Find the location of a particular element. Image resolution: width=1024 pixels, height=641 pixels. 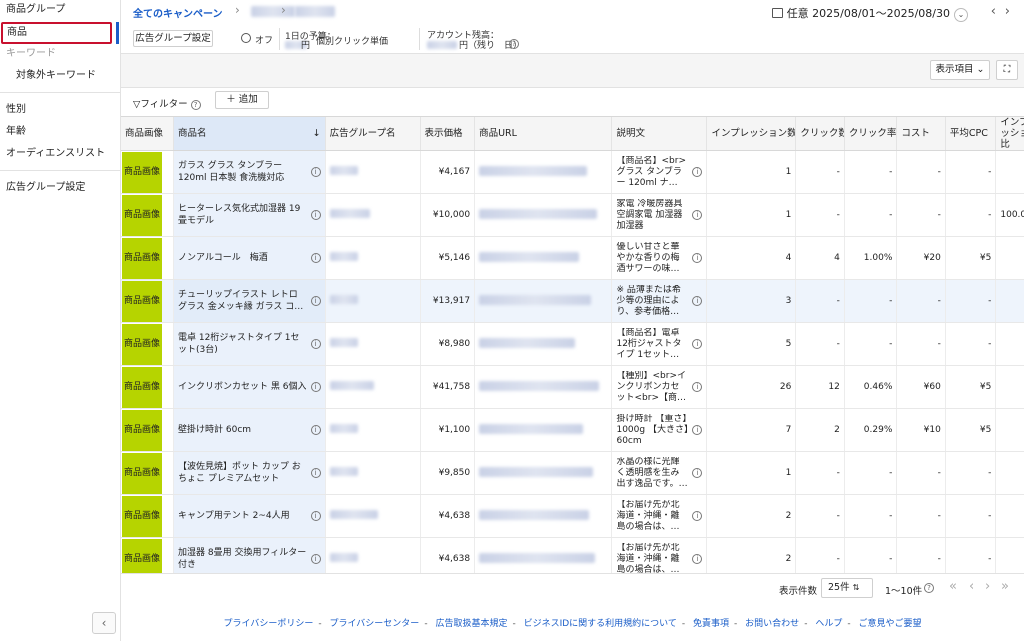

product-name: 加湿器 8畳用 交換用フィルター付き is located at coordinates (242, 559).